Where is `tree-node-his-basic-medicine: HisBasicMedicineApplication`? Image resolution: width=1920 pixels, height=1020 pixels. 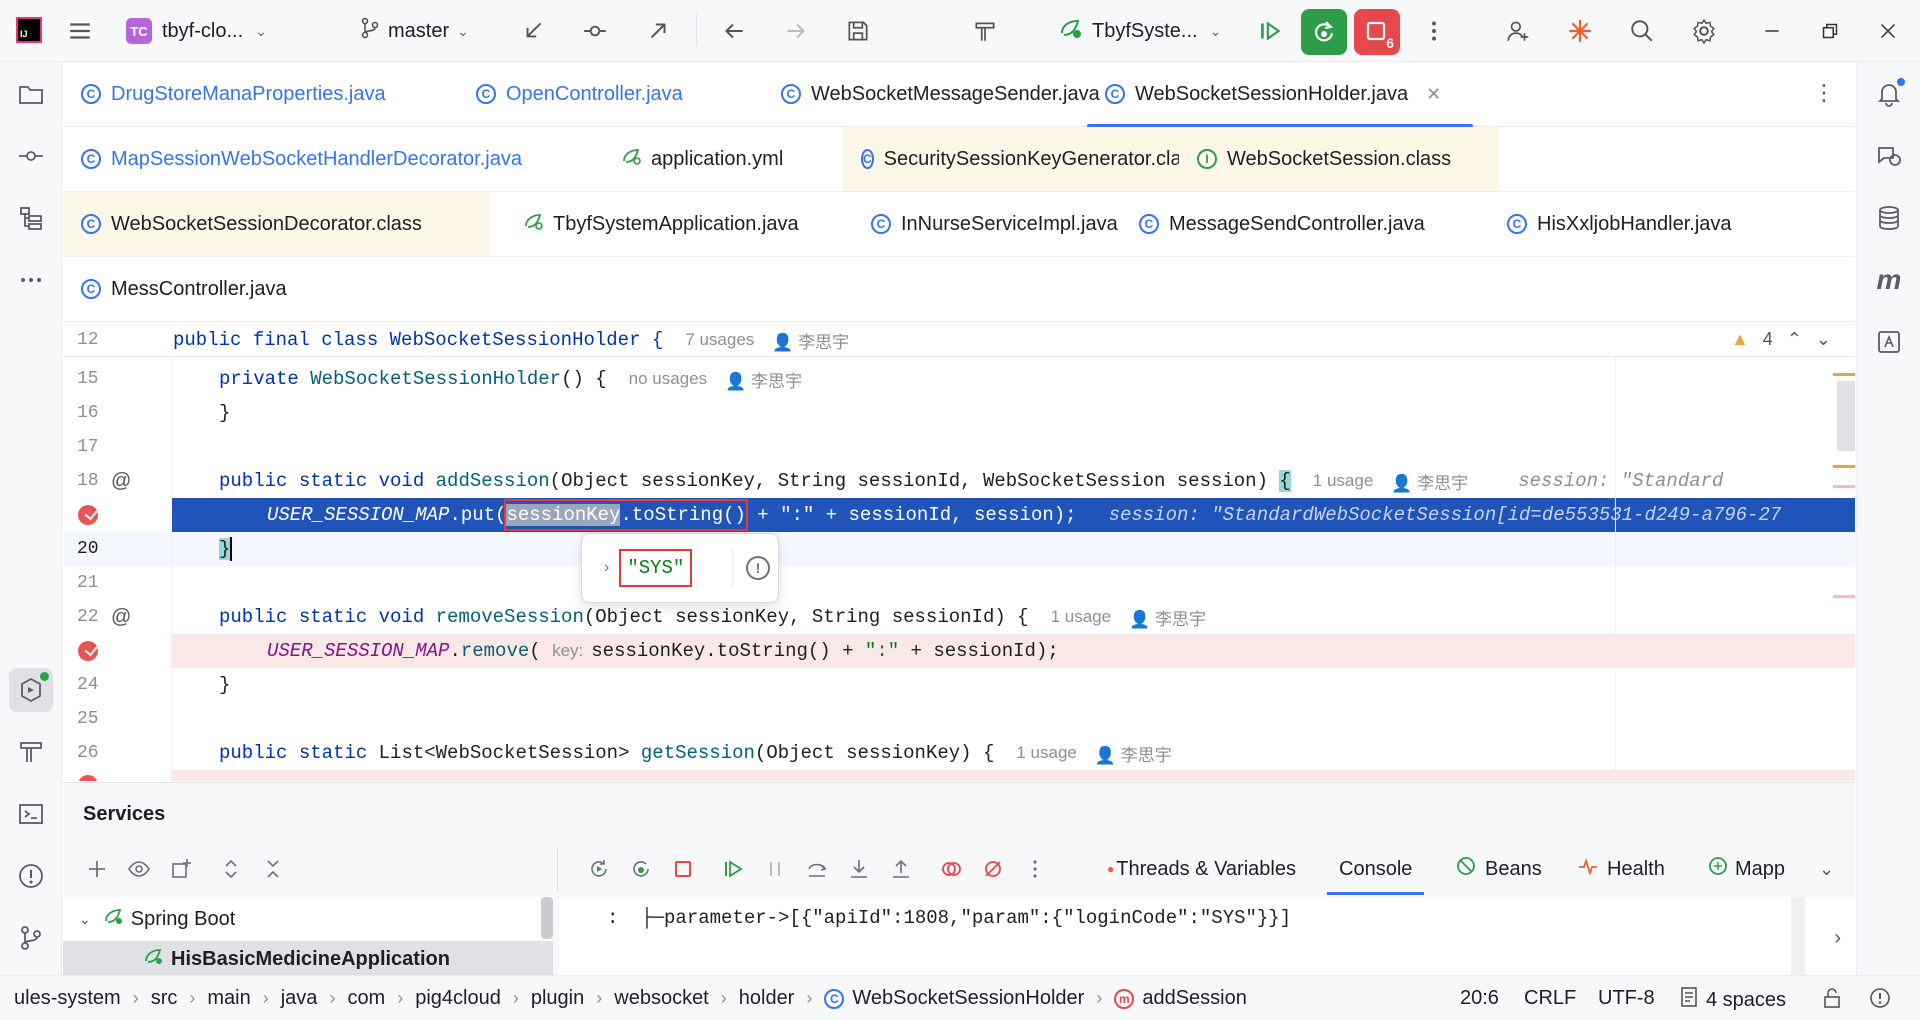 tree-node-his-basic-medicine: HisBasicMedicineApplication is located at coordinates (296, 959).